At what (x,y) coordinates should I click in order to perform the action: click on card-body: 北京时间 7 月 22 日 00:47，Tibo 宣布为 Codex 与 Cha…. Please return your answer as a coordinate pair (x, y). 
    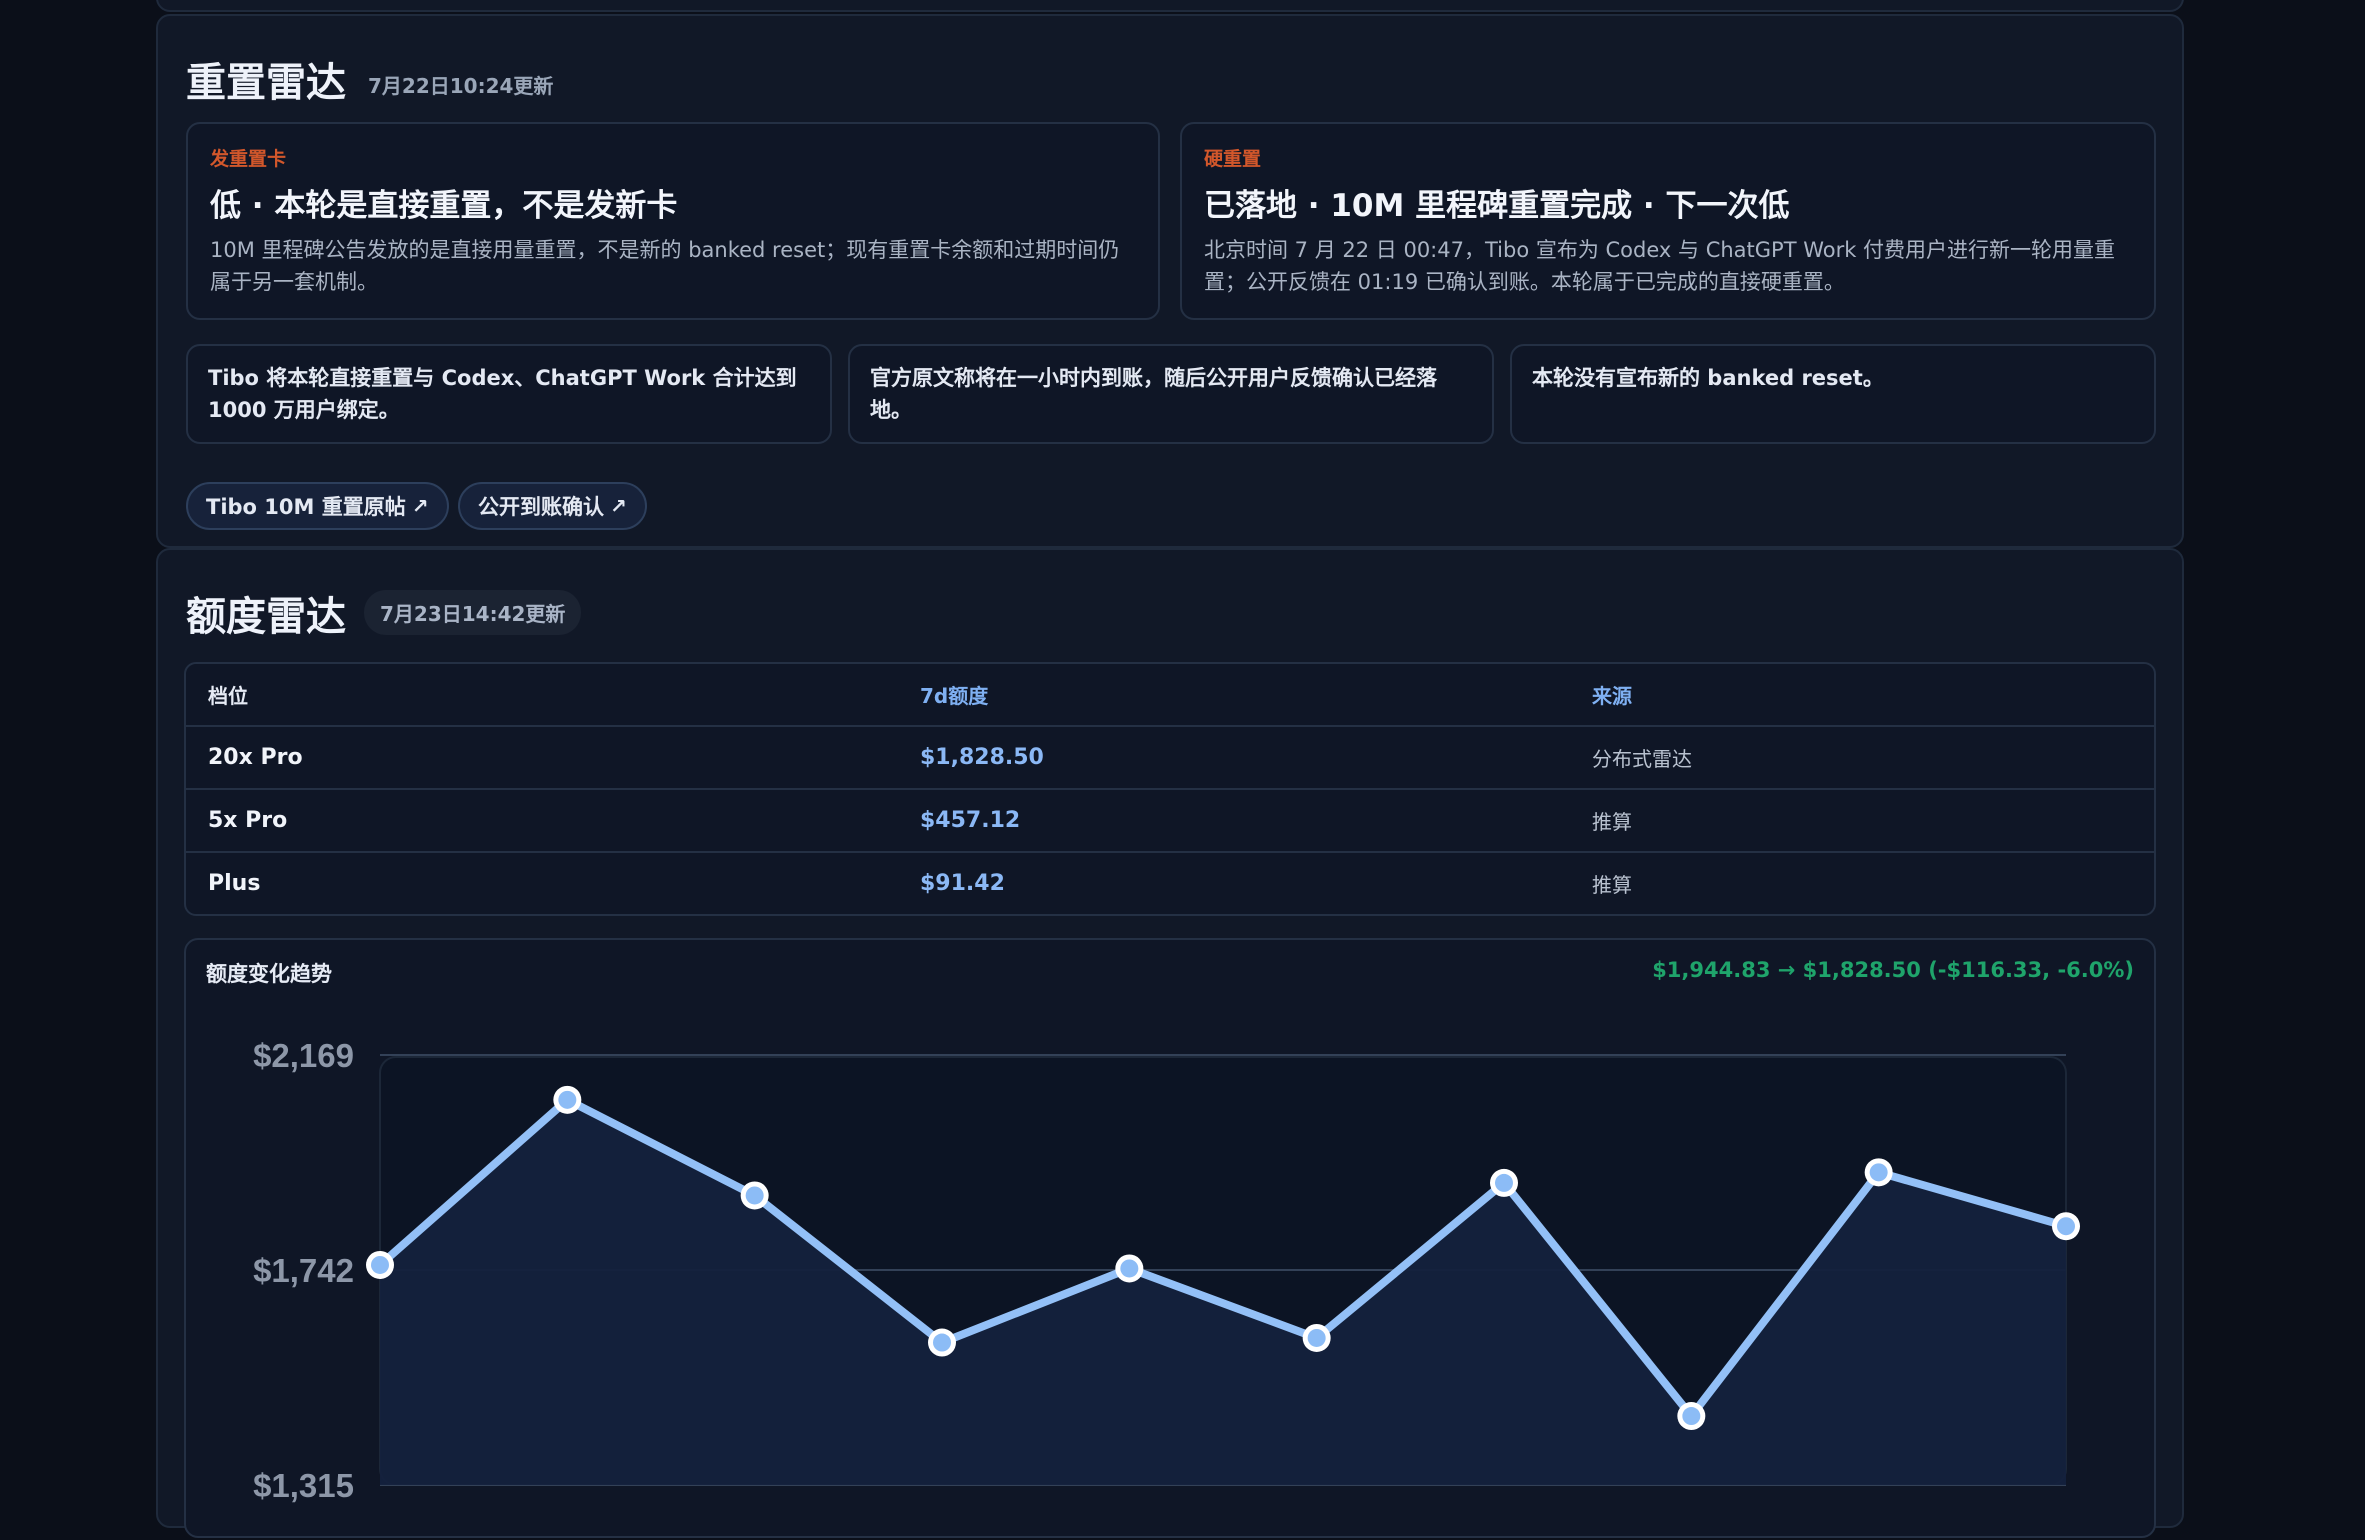
    Looking at the image, I should click on (1660, 266).